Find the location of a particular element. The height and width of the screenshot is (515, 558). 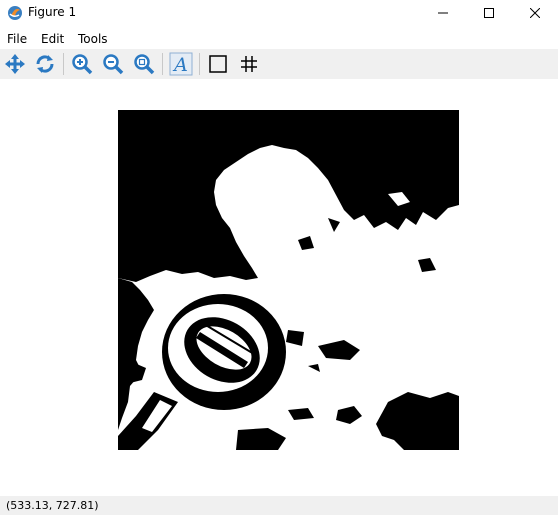

menu-bar: File Edit Tools is located at coordinates (279, 39).